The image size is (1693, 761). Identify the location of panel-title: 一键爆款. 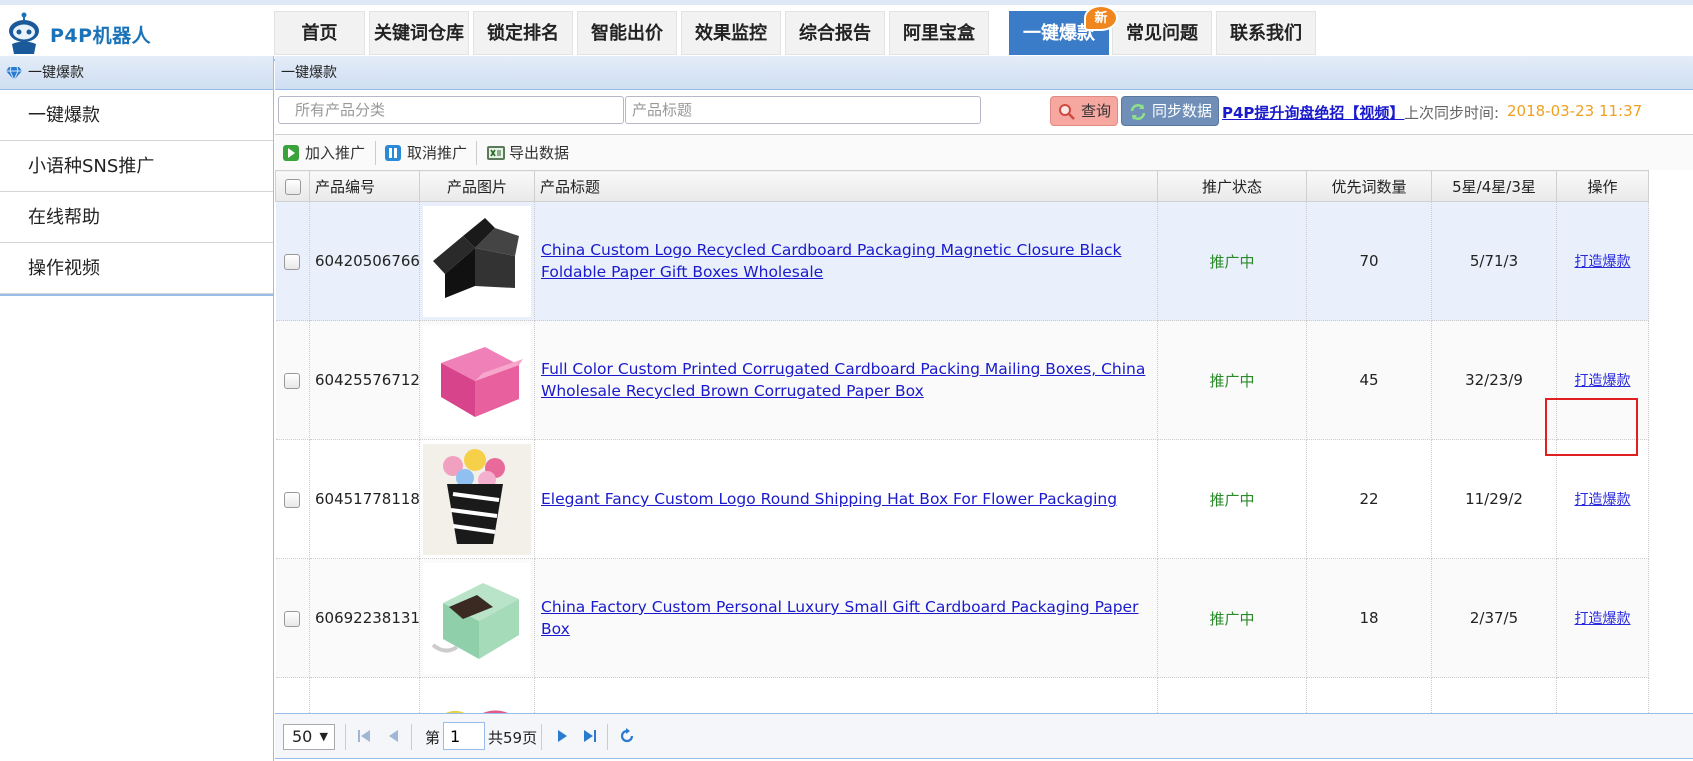
(984, 73).